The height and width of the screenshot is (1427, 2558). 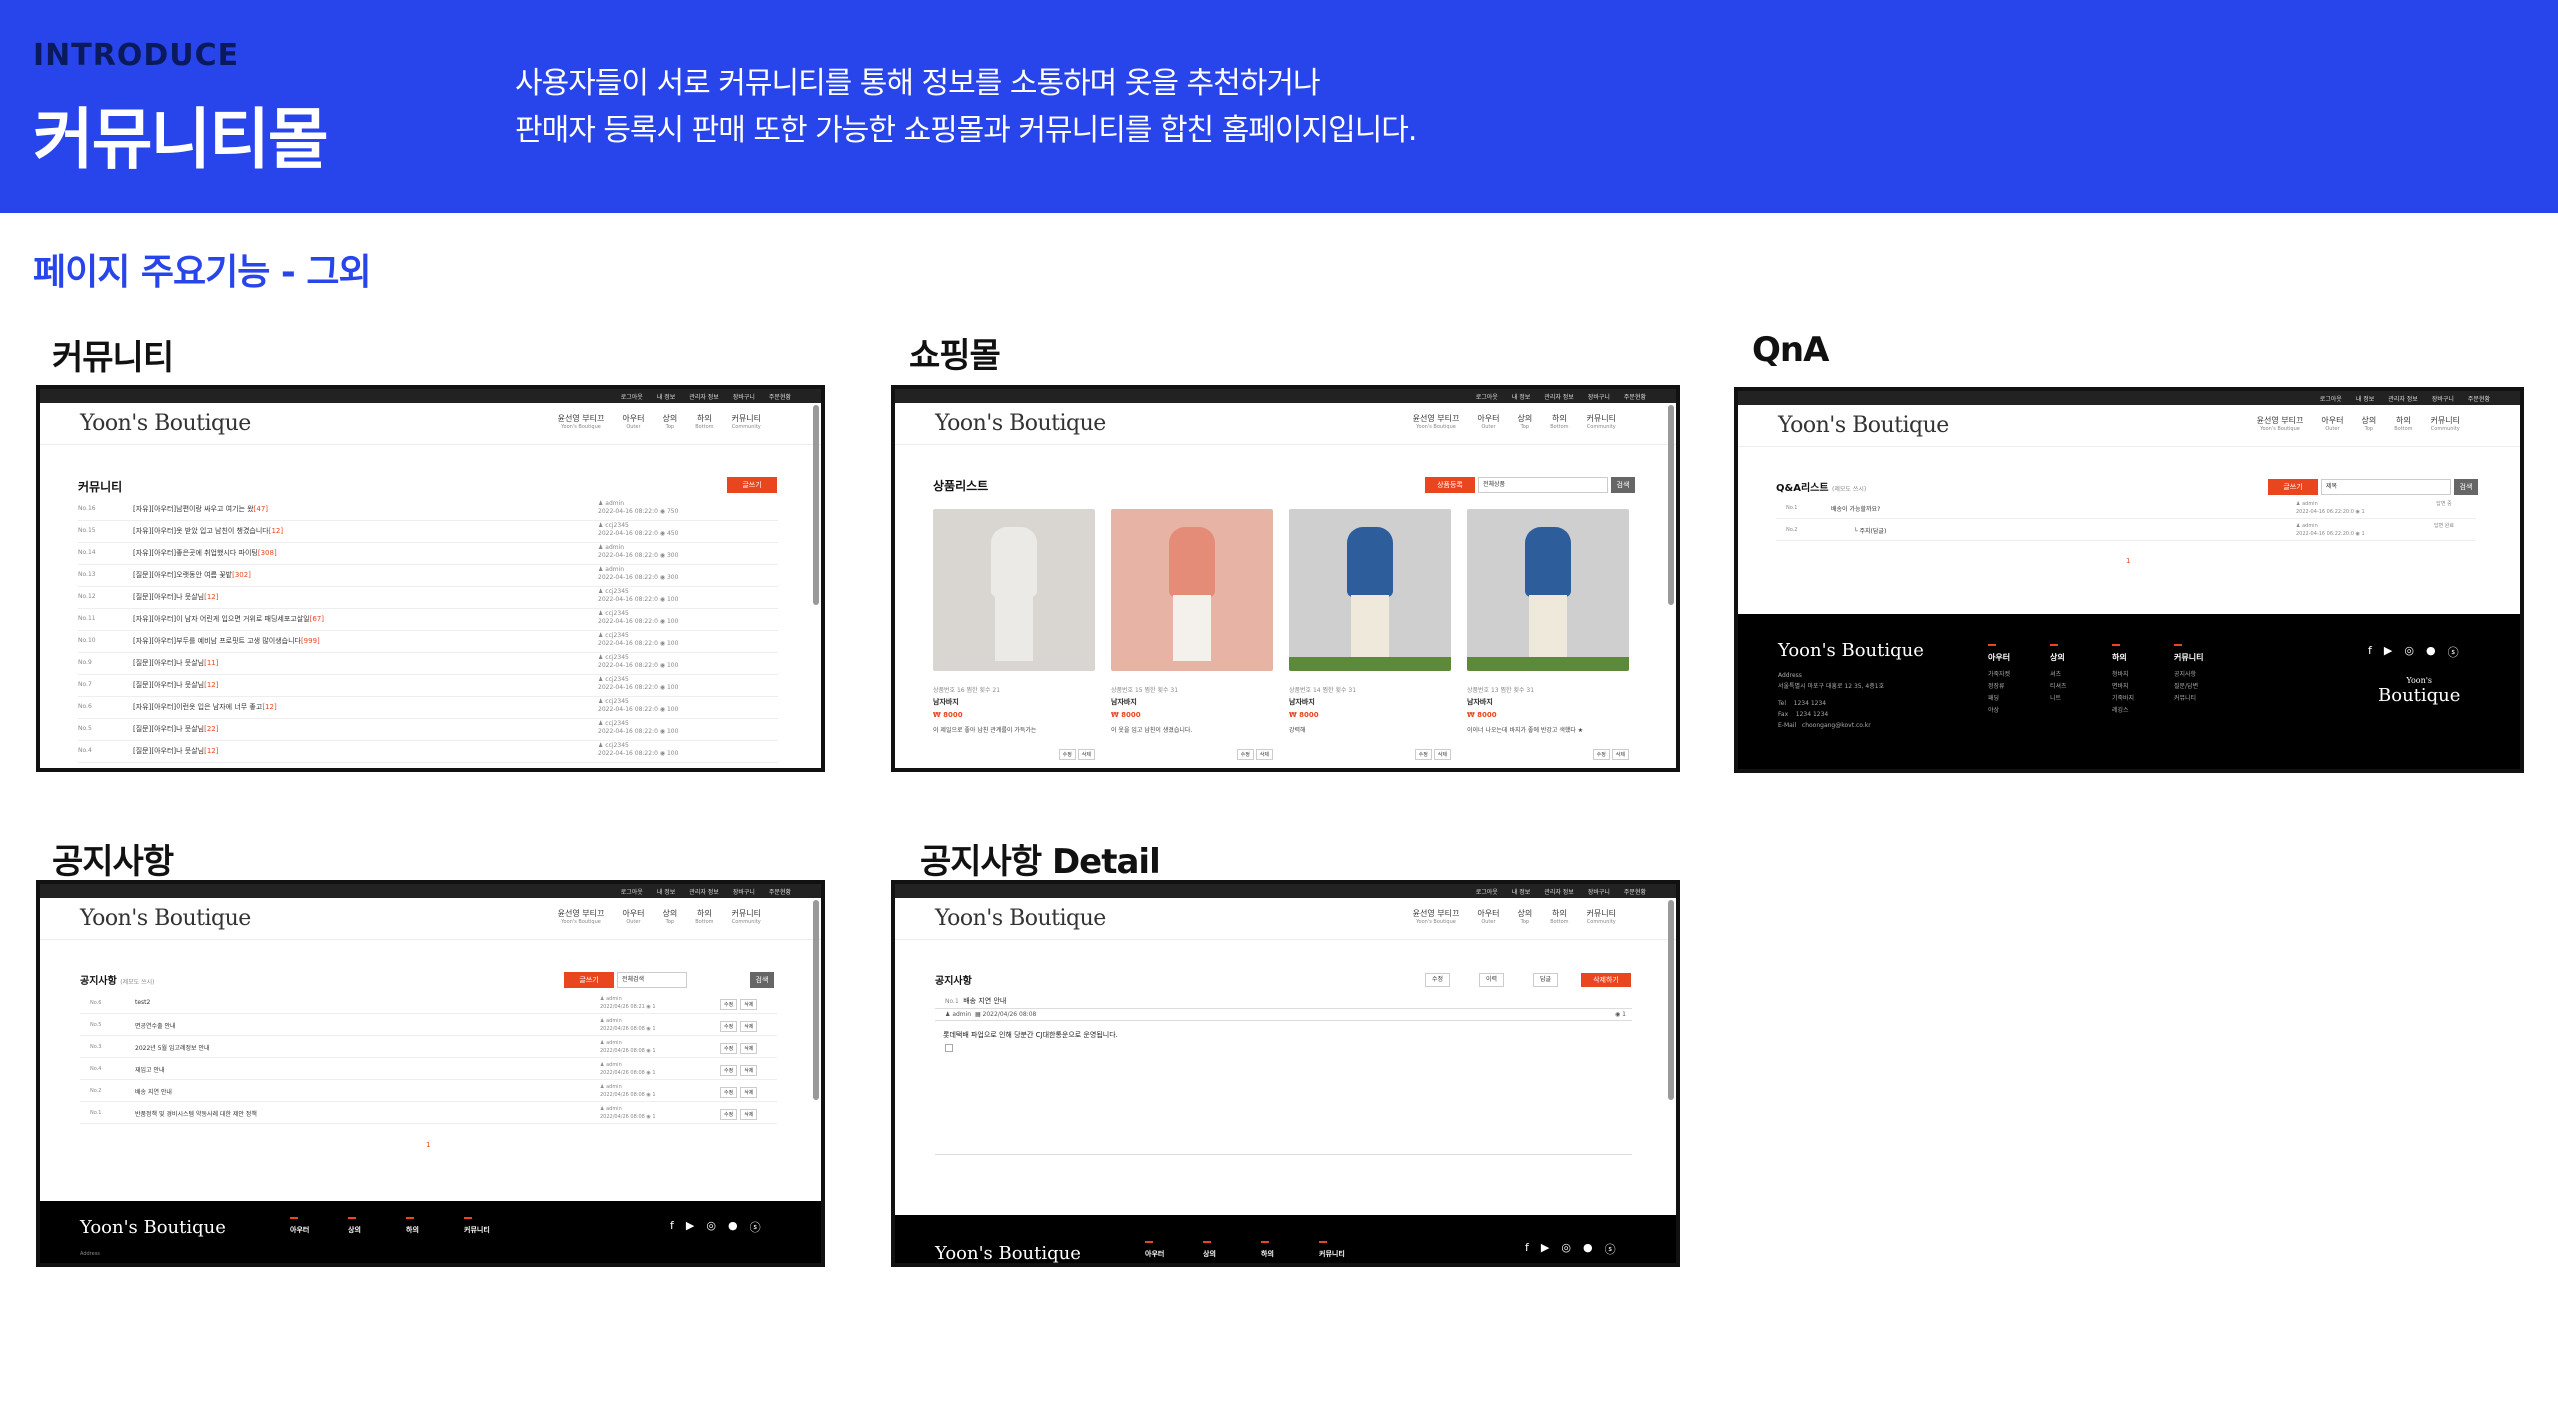 What do you see at coordinates (2123, 699) in the screenshot?
I see `footer-link: 기죽바지` at bounding box center [2123, 699].